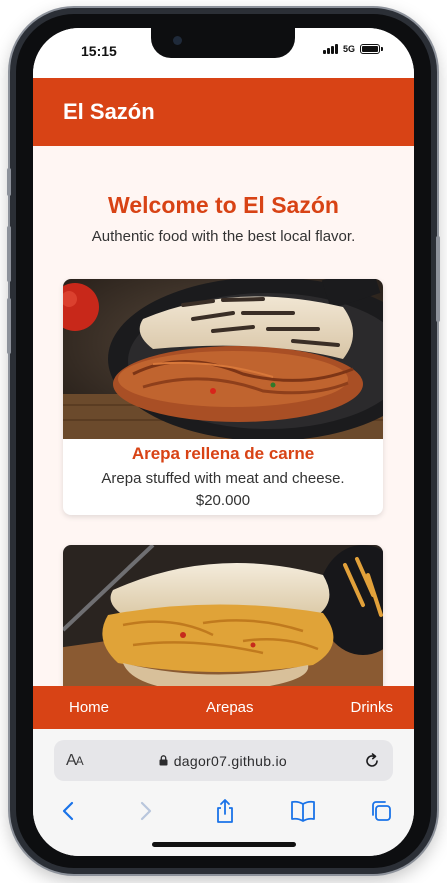  I want to click on arepa-chicken-image, so click(223, 615).